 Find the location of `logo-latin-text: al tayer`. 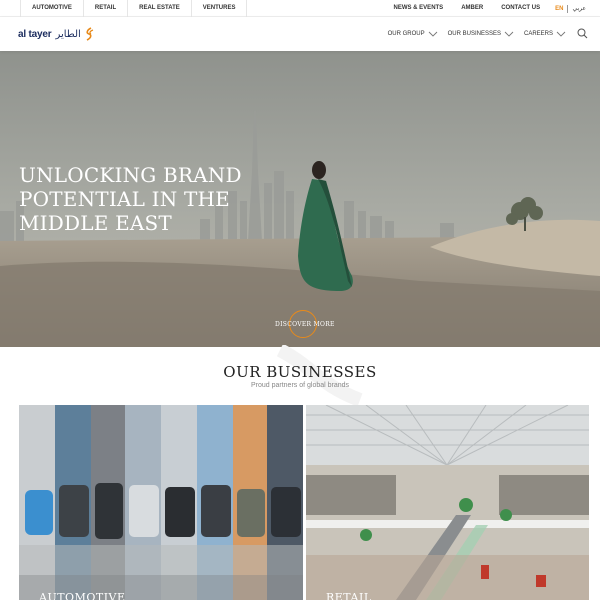

logo-latin-text: al tayer is located at coordinates (35, 34).